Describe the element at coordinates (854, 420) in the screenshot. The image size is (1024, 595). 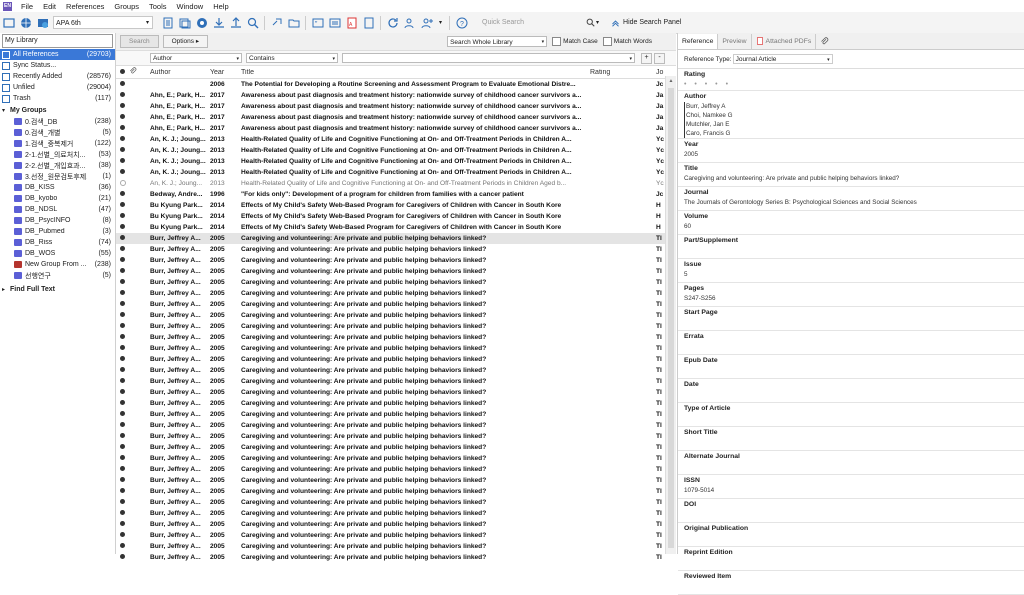
I see `field-type-of-article-input` at that location.